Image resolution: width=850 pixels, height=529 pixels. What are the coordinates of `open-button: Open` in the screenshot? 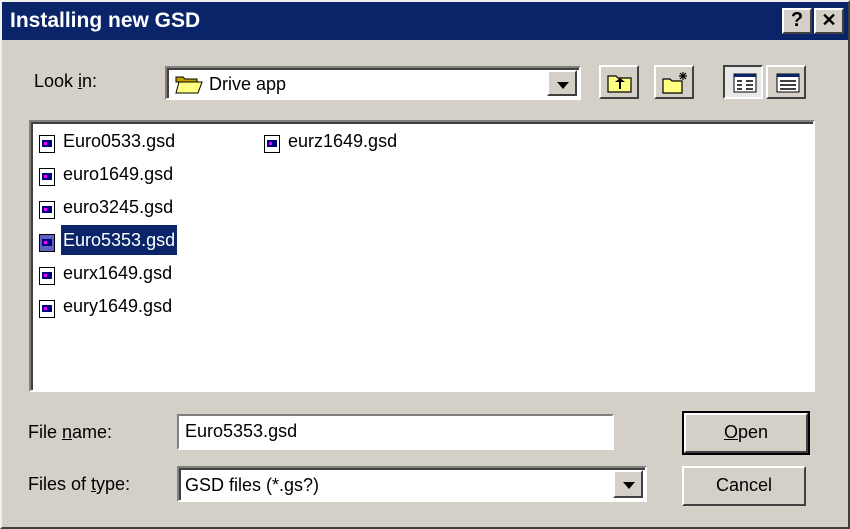 It's located at (746, 433).